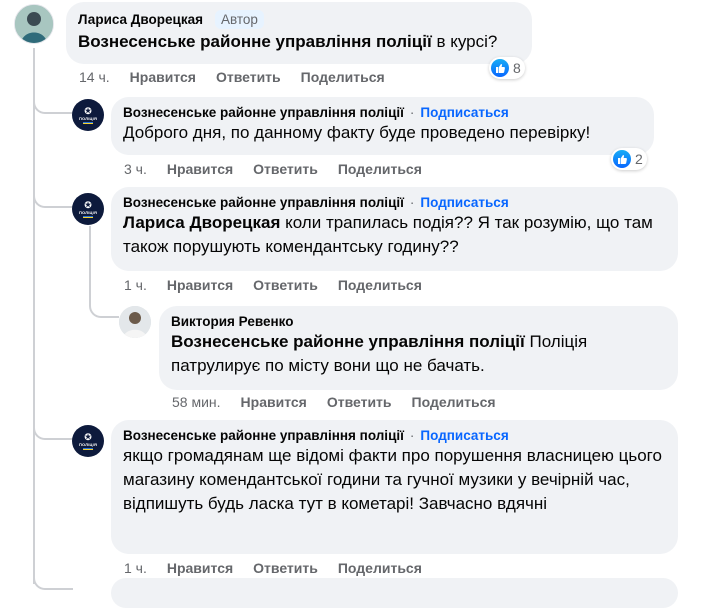  What do you see at coordinates (464, 41) in the screenshot?
I see `comment-text: в курсі?` at bounding box center [464, 41].